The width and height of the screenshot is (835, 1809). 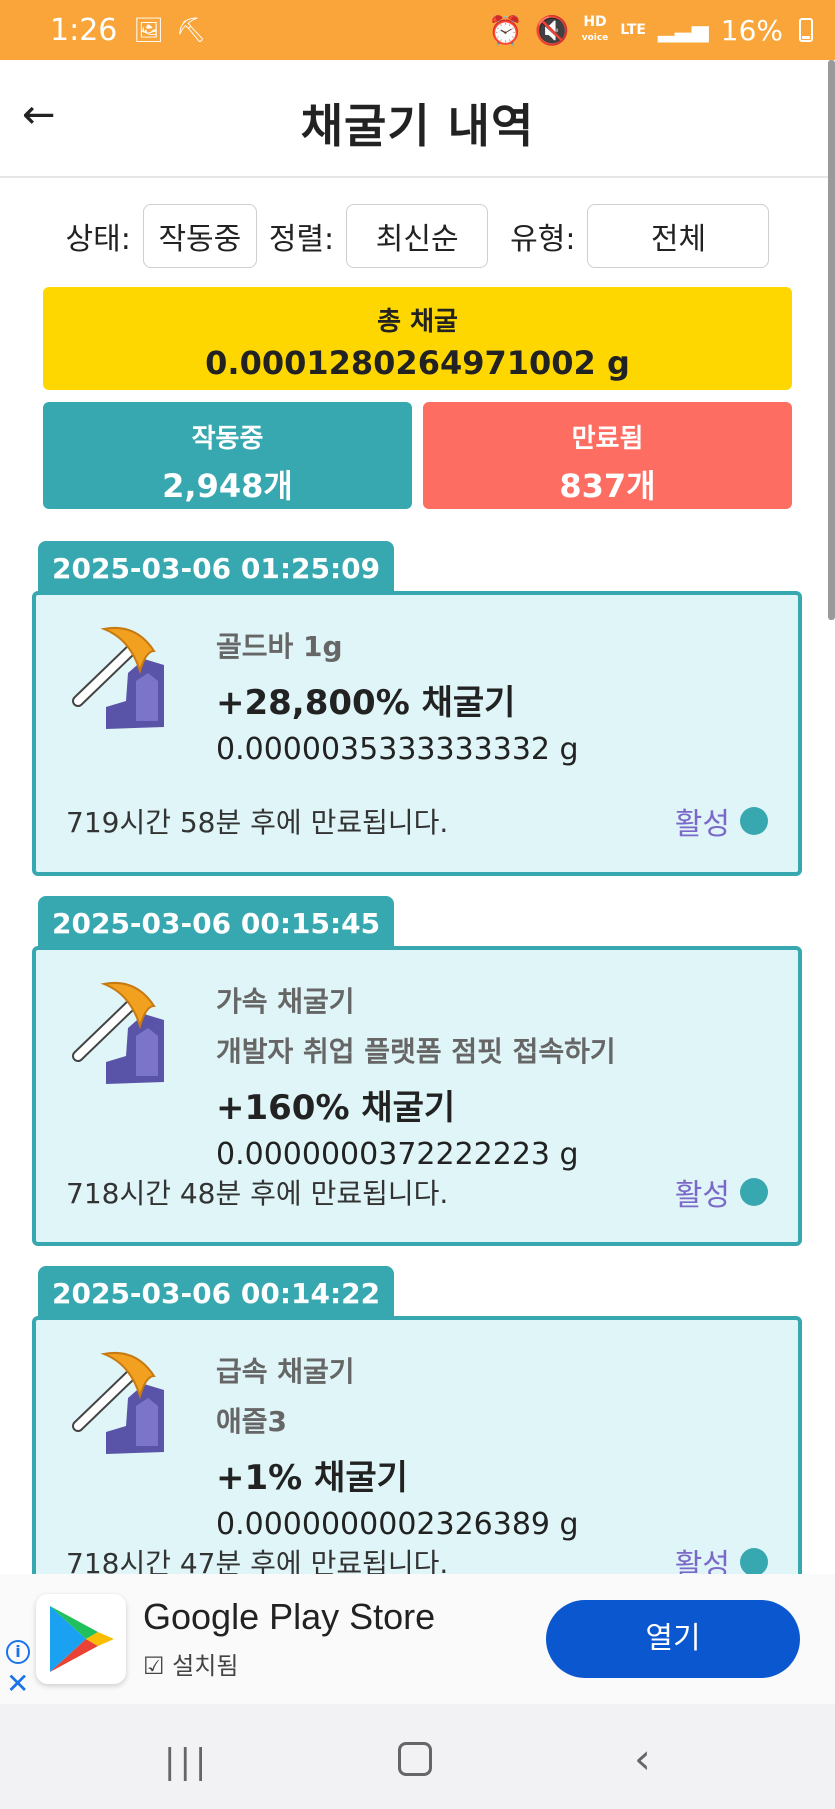 What do you see at coordinates (312, 1478) in the screenshot?
I see `miner-rate: +1% 채굴기` at bounding box center [312, 1478].